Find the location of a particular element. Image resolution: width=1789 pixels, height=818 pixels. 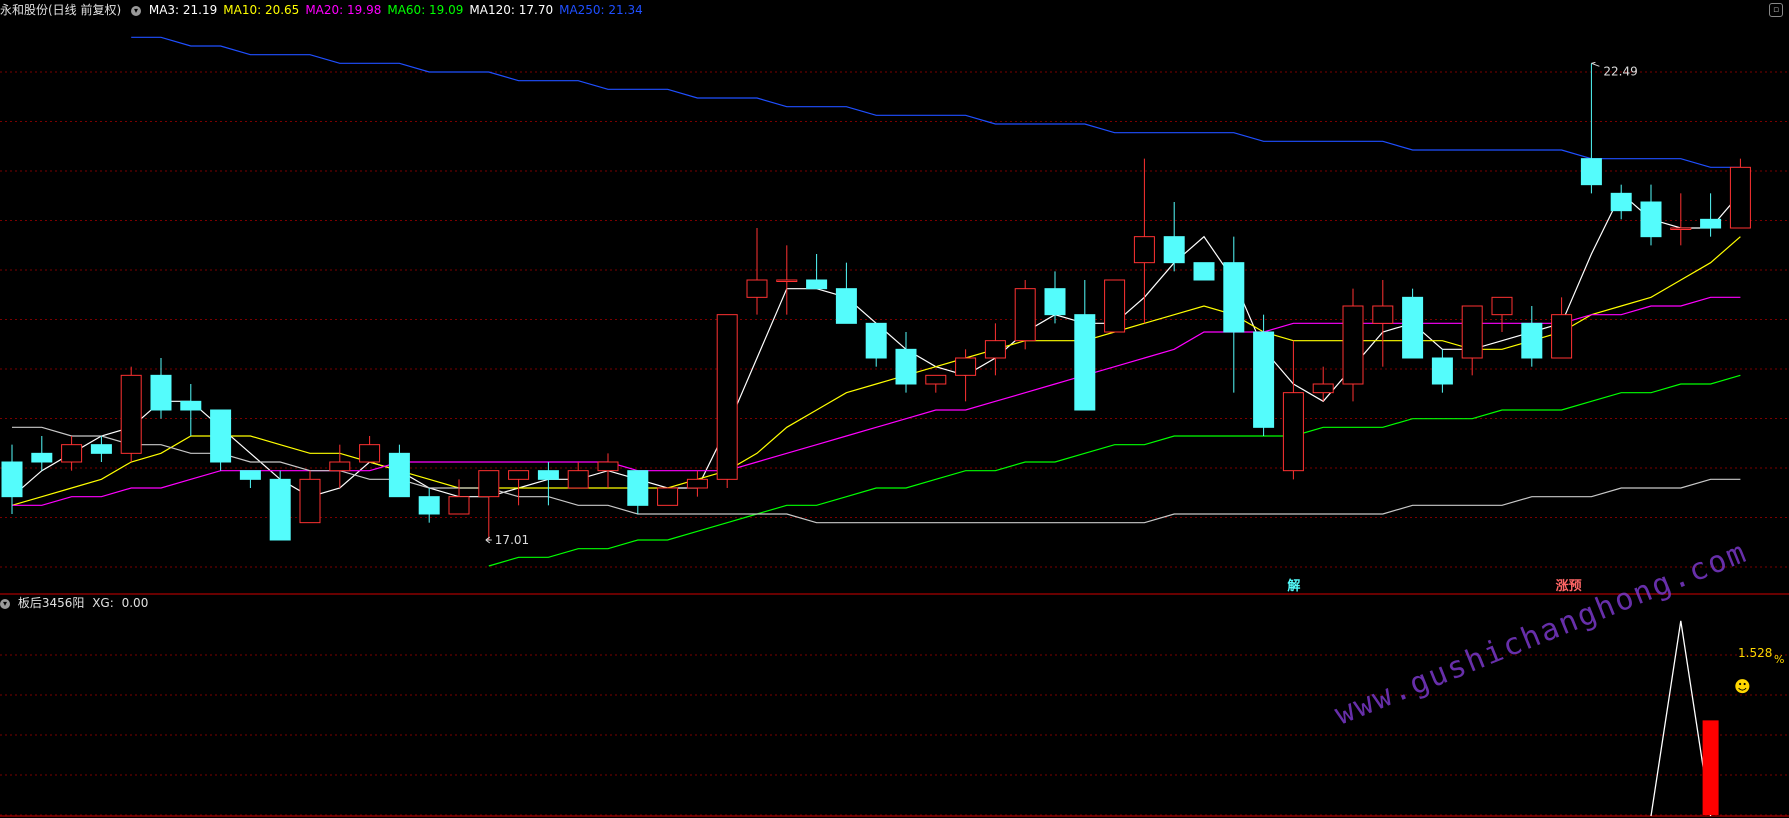

window-restore-icon: ▫ is located at coordinates (1776, 10).